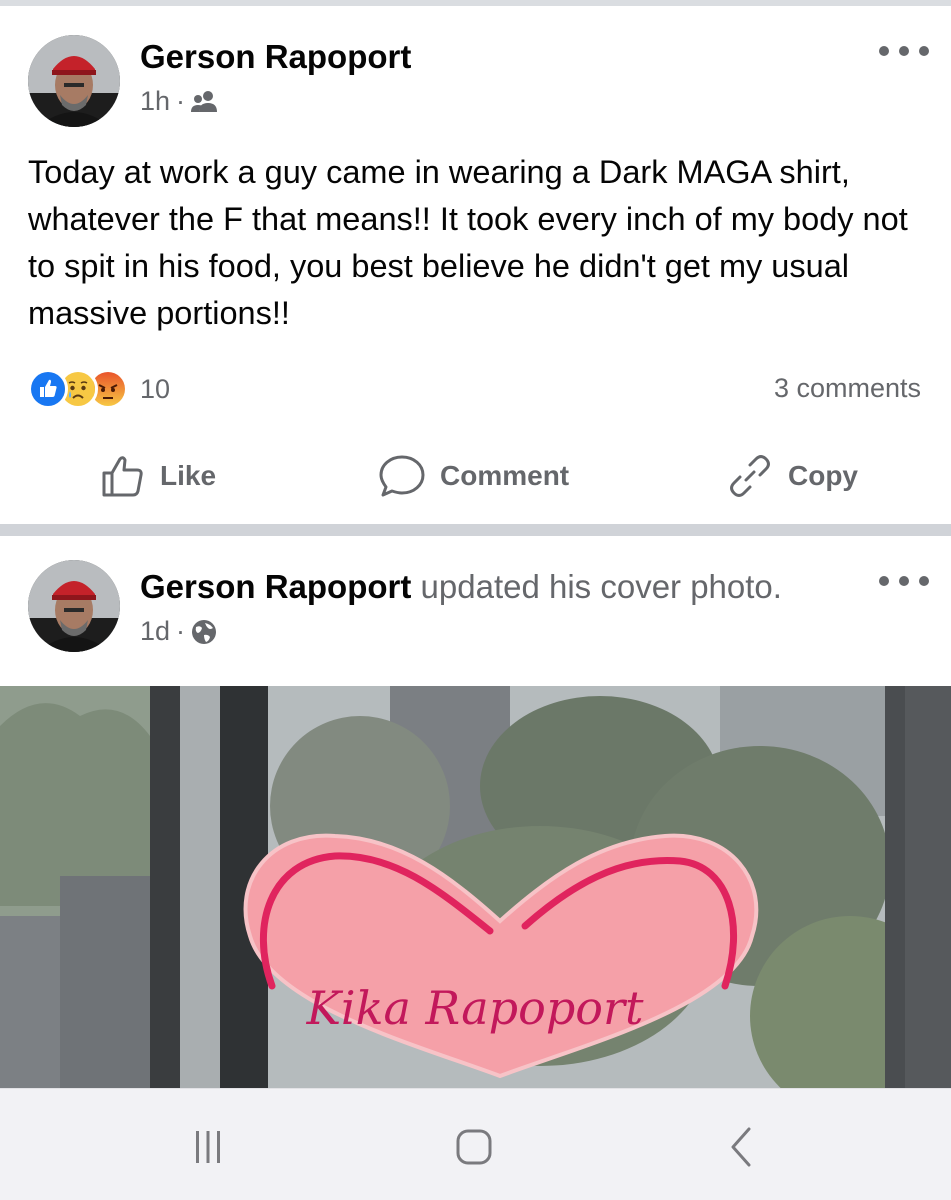 This screenshot has height=1200, width=951. I want to click on post-action-text: updated his cover photo., so click(601, 586).